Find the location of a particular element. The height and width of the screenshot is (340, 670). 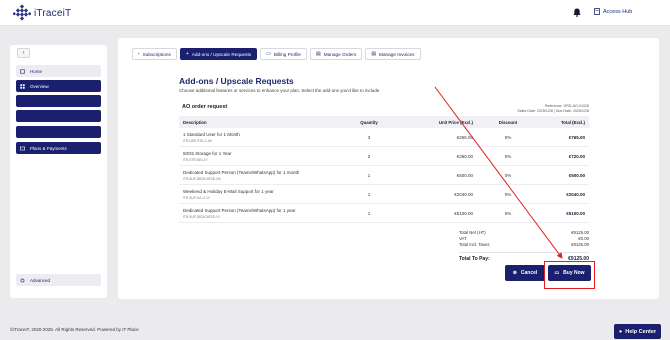

header-quantity: Quantity is located at coordinates (369, 122).